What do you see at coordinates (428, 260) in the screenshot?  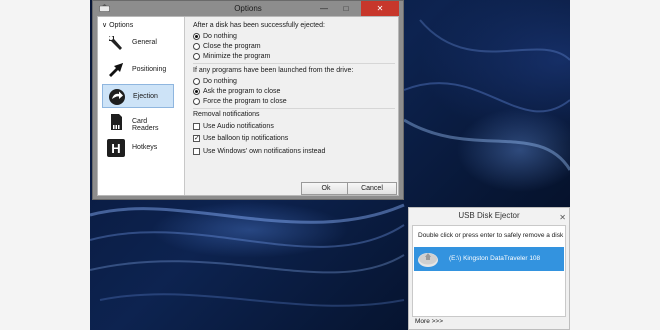 I see `usb-disk-icon` at bounding box center [428, 260].